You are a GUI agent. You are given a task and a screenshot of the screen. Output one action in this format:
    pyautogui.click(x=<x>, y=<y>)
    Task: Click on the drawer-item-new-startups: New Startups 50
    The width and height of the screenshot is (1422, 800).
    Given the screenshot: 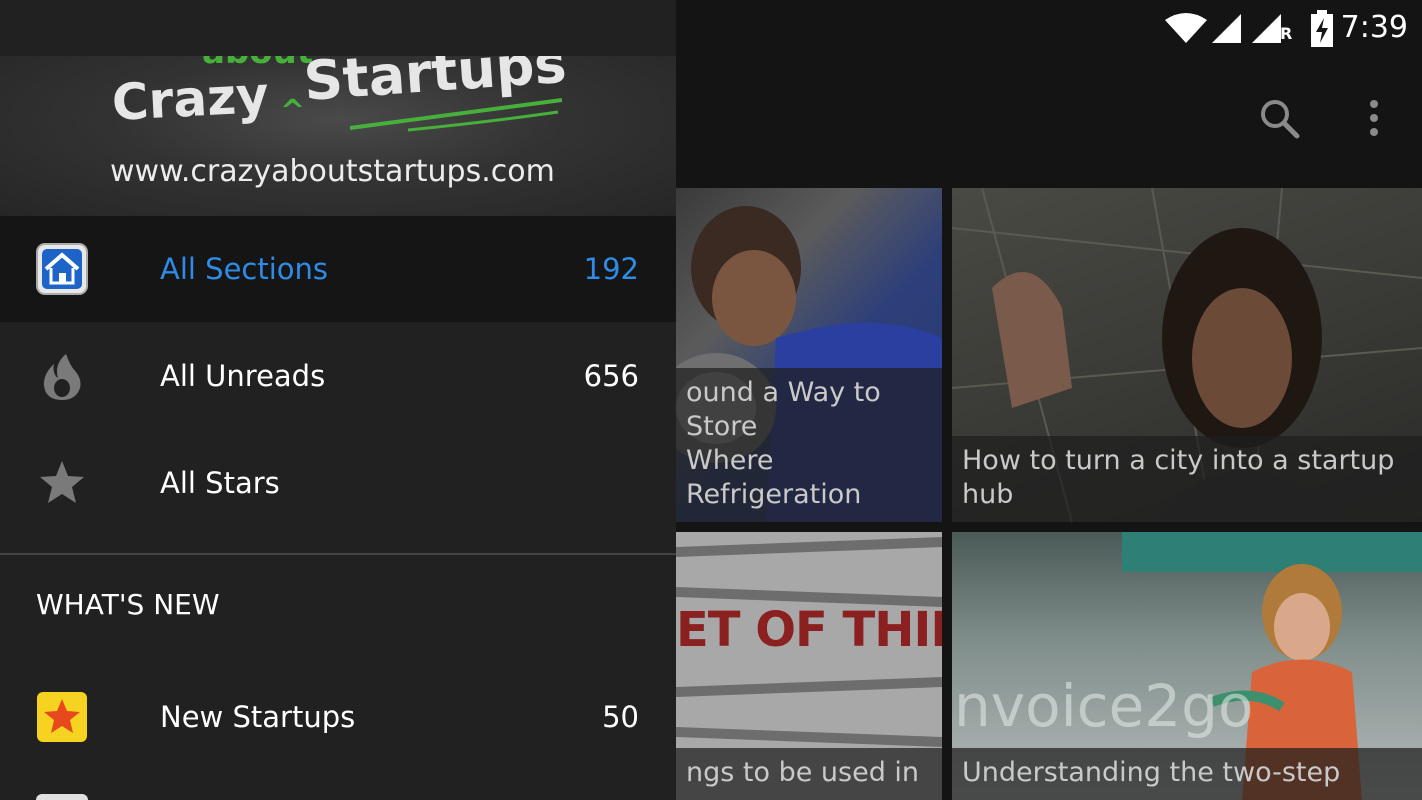 What is the action you would take?
    pyautogui.click(x=338, y=717)
    